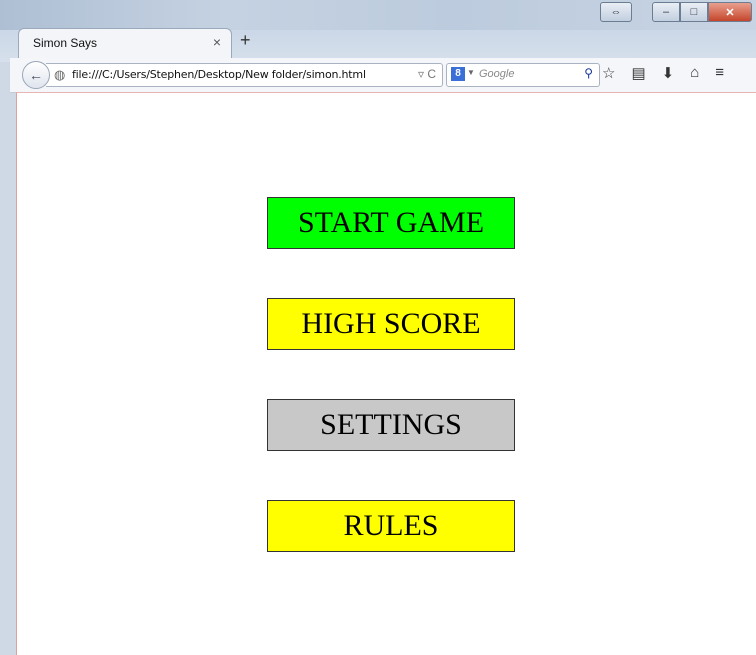 This screenshot has width=756, height=655. Describe the element at coordinates (496, 74) in the screenshot. I see `search-placeholder: Google` at that location.